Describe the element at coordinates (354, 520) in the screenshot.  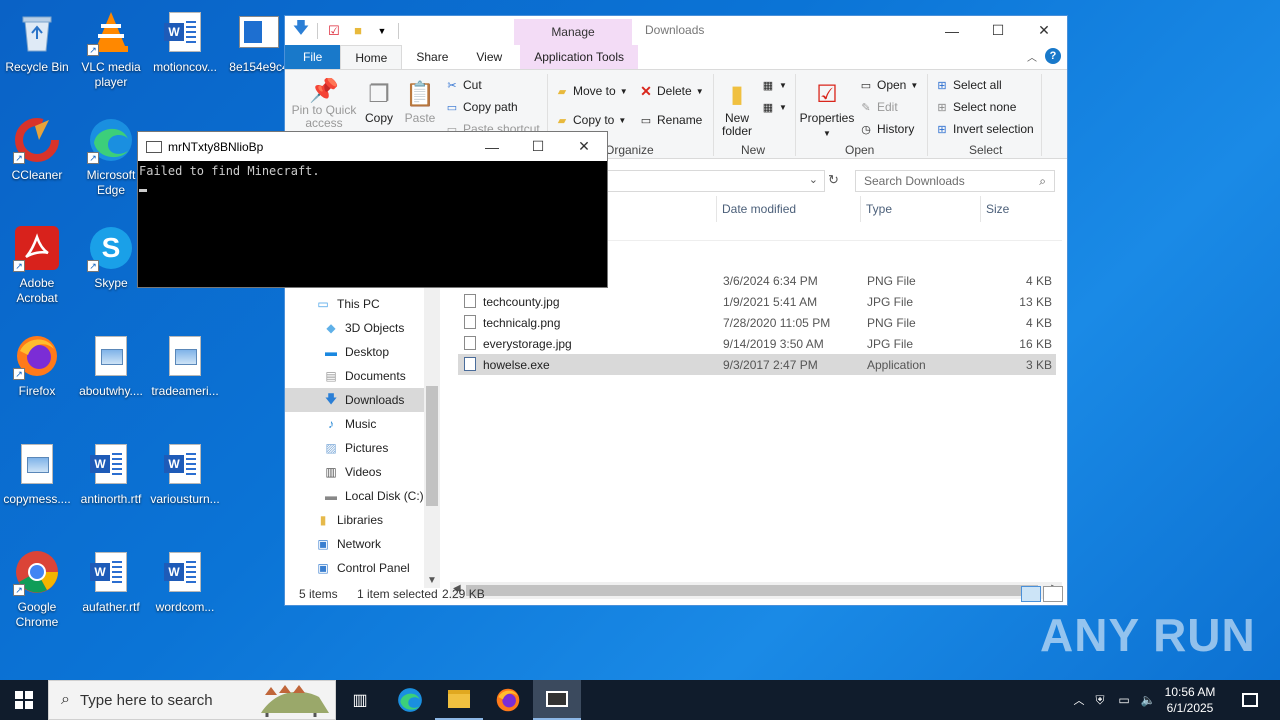
I see `nav-item-libraries: ▮ Libraries` at that location.